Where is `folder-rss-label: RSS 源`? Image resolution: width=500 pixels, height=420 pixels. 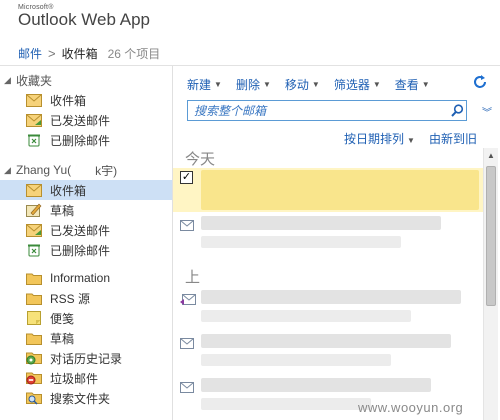
folder-rss-label: RSS 源 is located at coordinates (70, 298).